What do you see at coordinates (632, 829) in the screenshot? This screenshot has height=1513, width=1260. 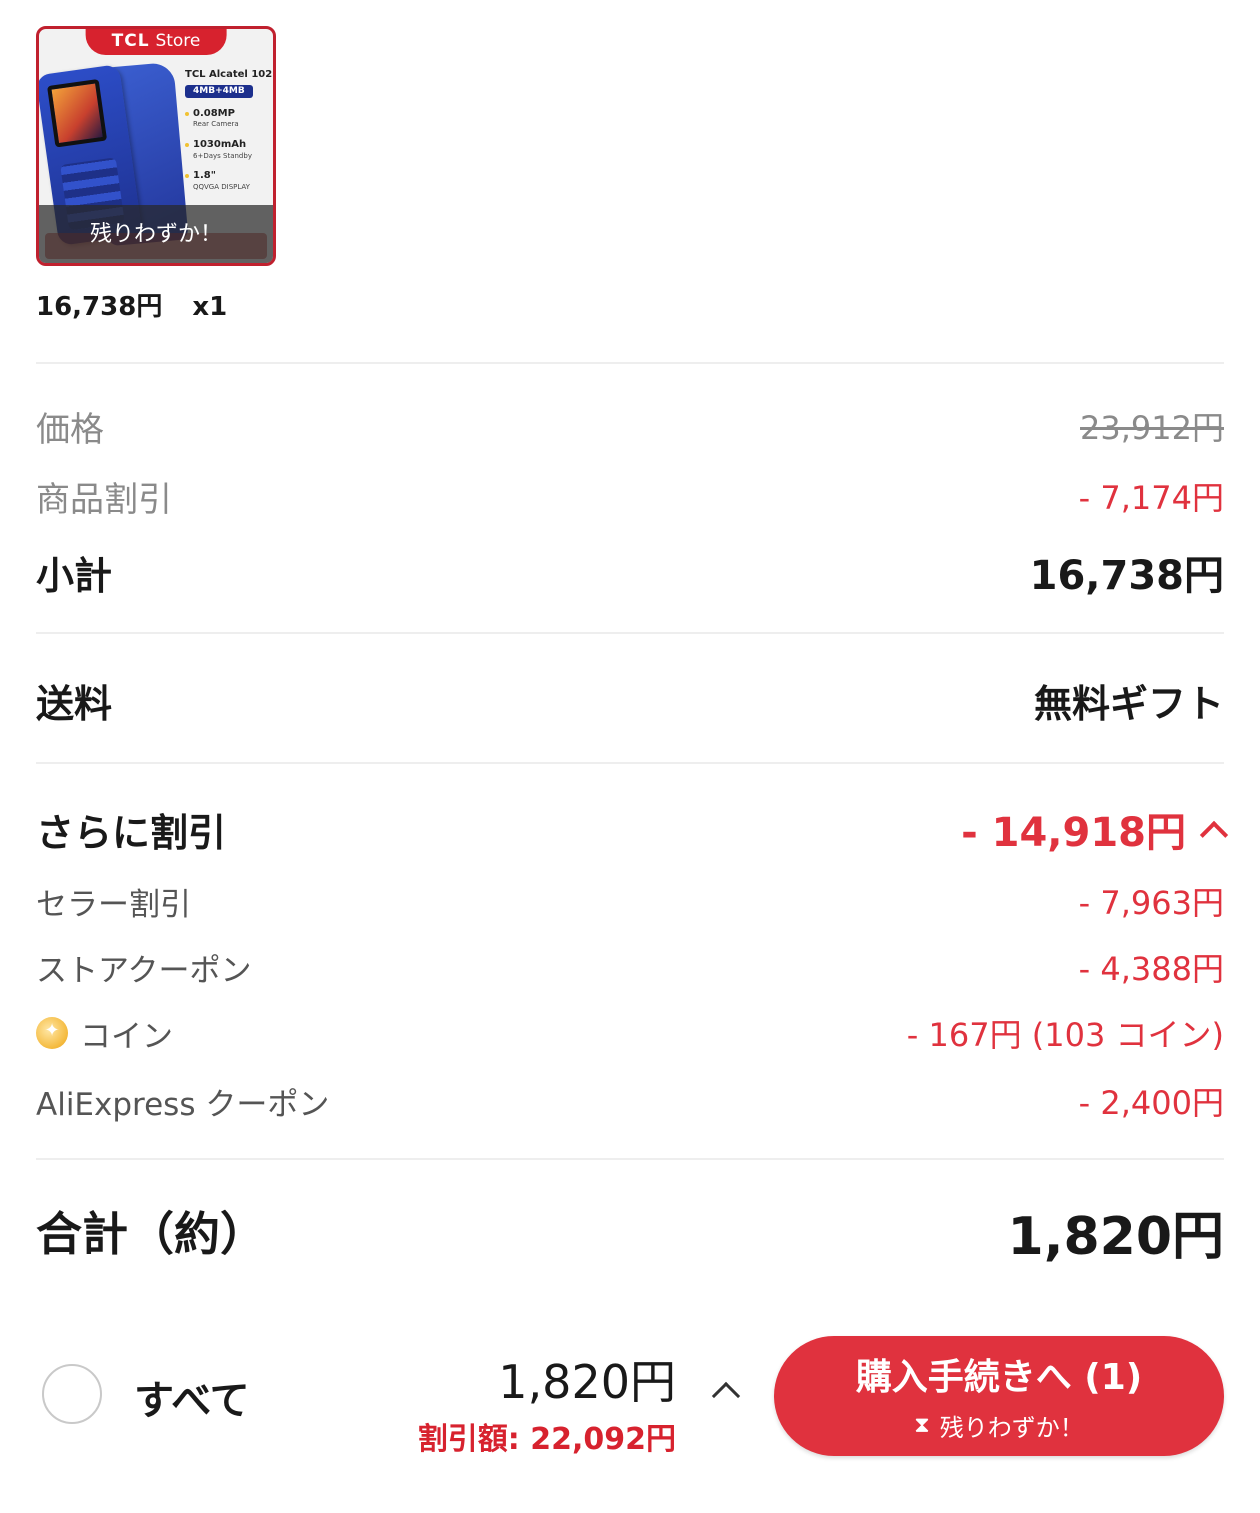 I see `extra-discount-row: さらに割引 - 14,918円` at bounding box center [632, 829].